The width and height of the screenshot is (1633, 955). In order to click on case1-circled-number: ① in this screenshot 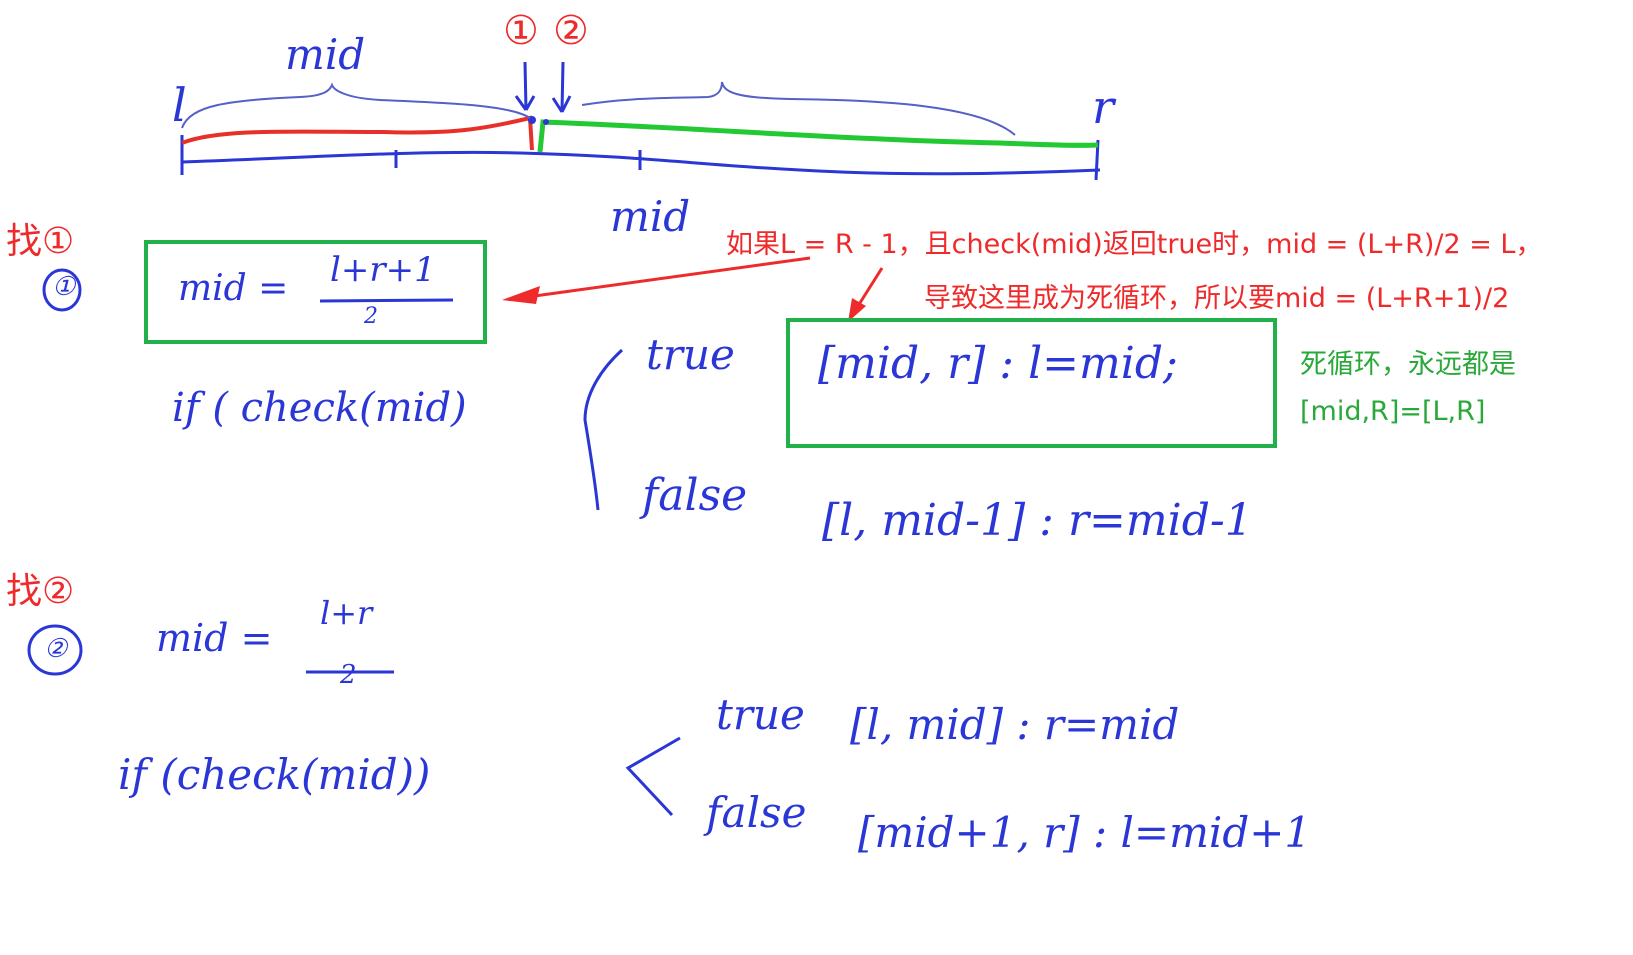, I will do `click(64, 287)`.